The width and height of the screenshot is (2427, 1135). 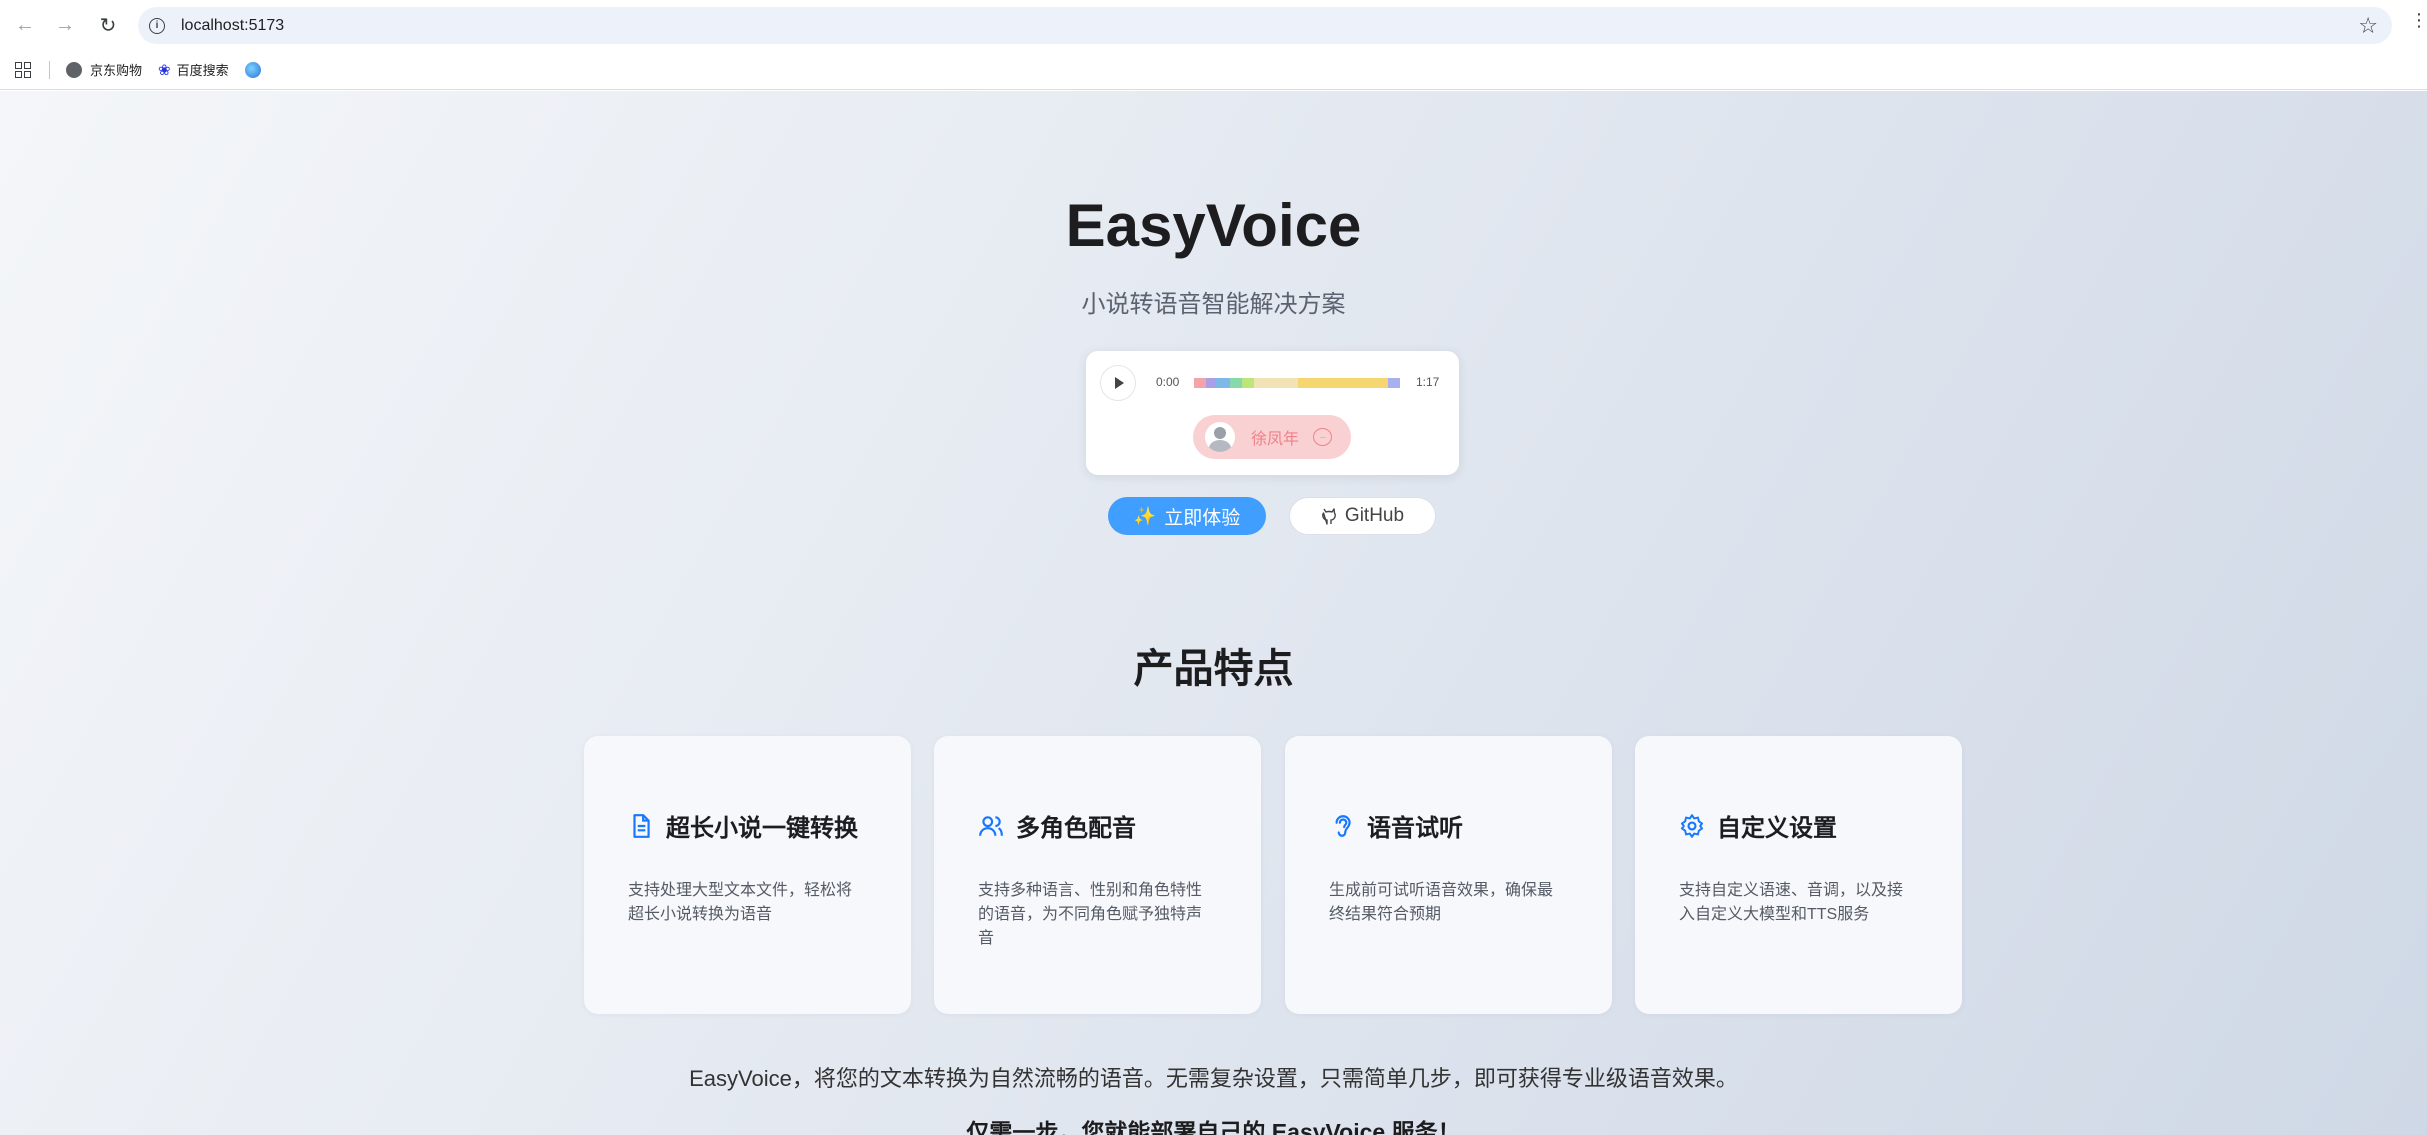 What do you see at coordinates (1275, 439) in the screenshot?
I see `speaker-name: 徐凤年` at bounding box center [1275, 439].